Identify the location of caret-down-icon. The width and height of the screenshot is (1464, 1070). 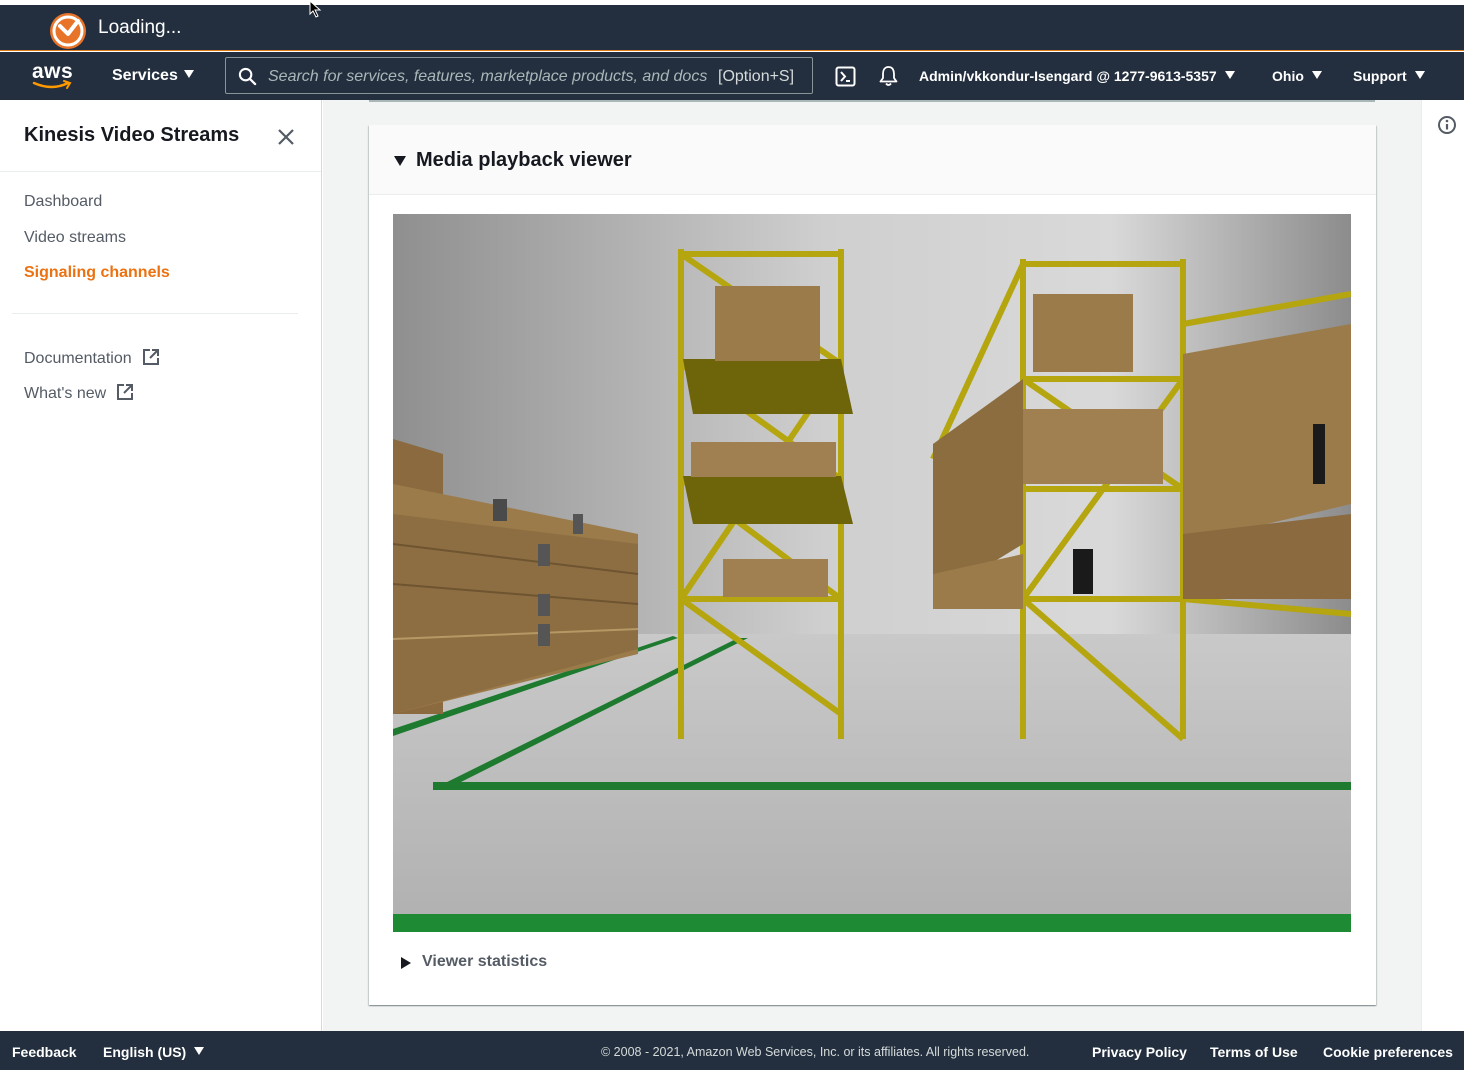
(400, 161).